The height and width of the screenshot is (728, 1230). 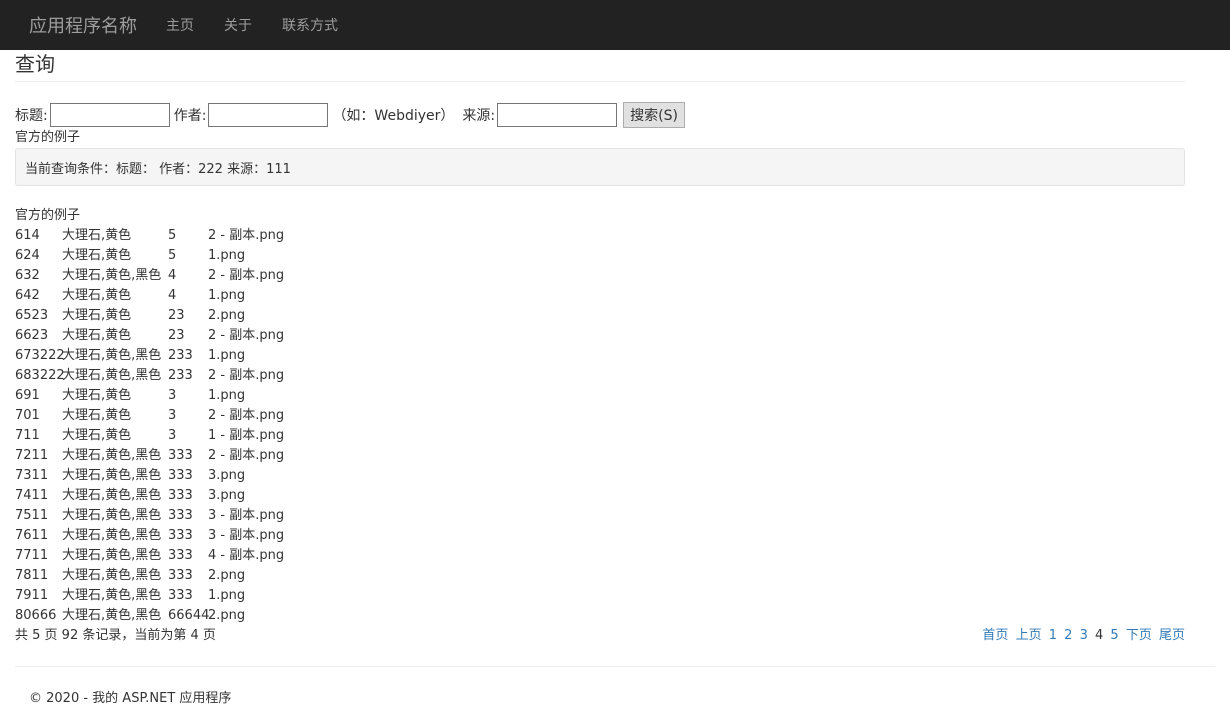 What do you see at coordinates (600, 456) in the screenshot?
I see `list-item: 7211 大理石,黄色,黑色 333 2 - 副本.png` at bounding box center [600, 456].